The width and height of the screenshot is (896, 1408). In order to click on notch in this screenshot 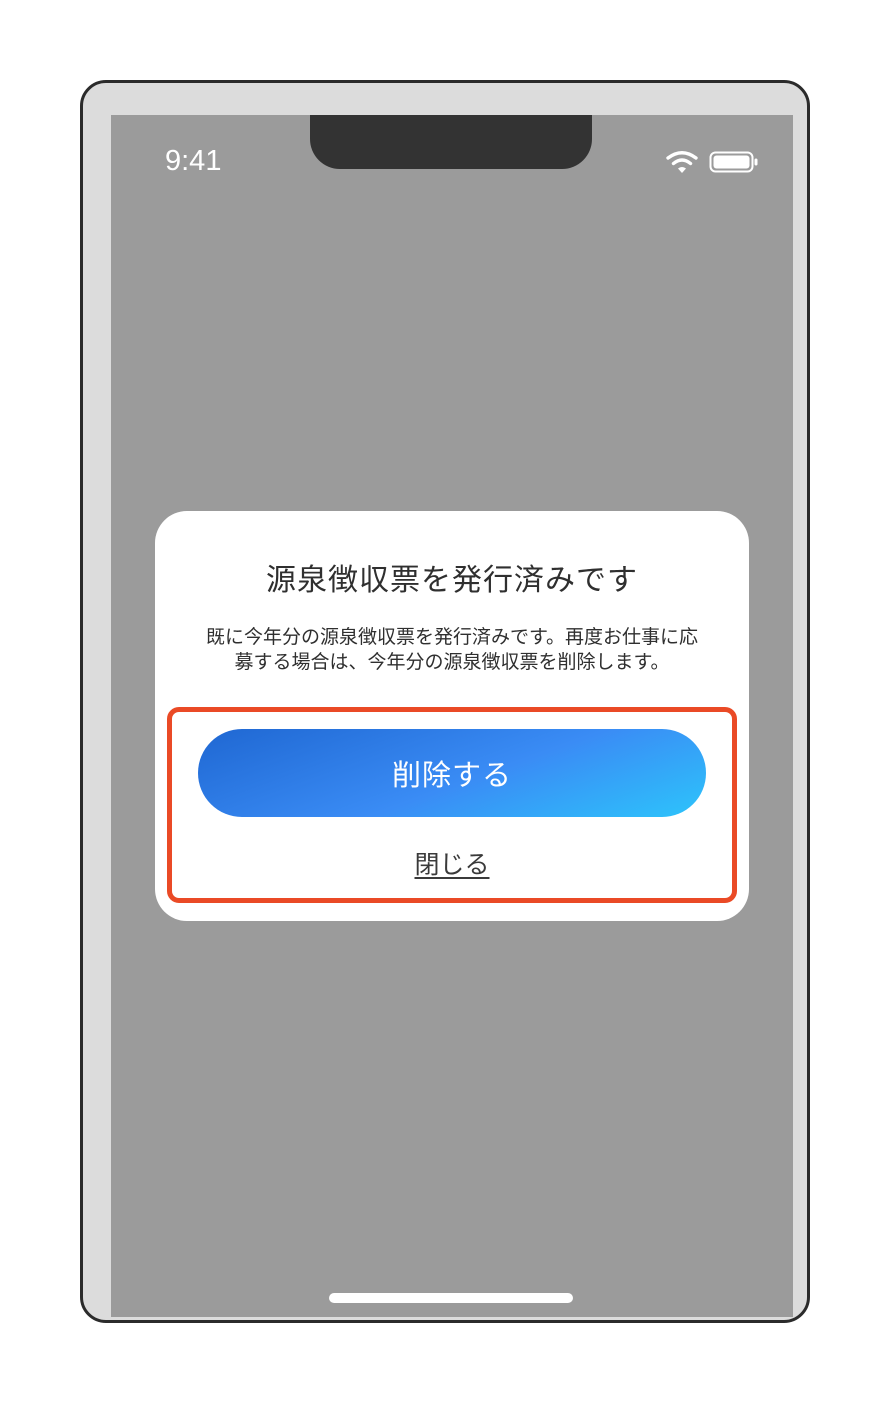, I will do `click(451, 142)`.